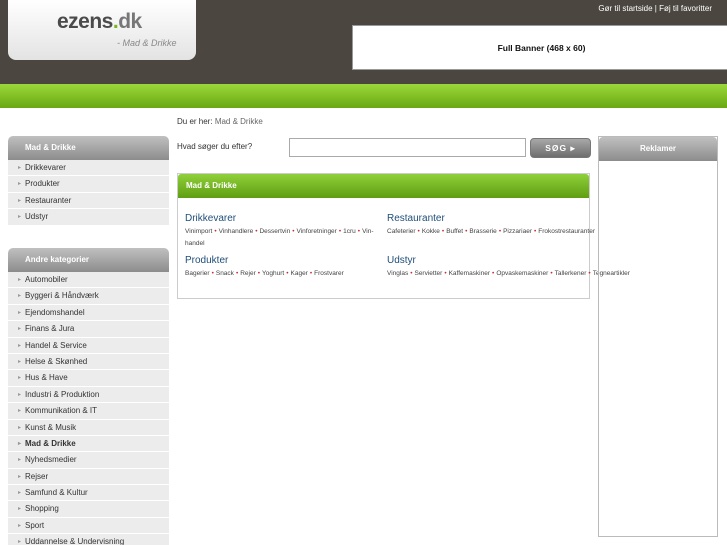  Describe the element at coordinates (35, 525) in the screenshot. I see `sidebar-item-label: Sport` at that location.